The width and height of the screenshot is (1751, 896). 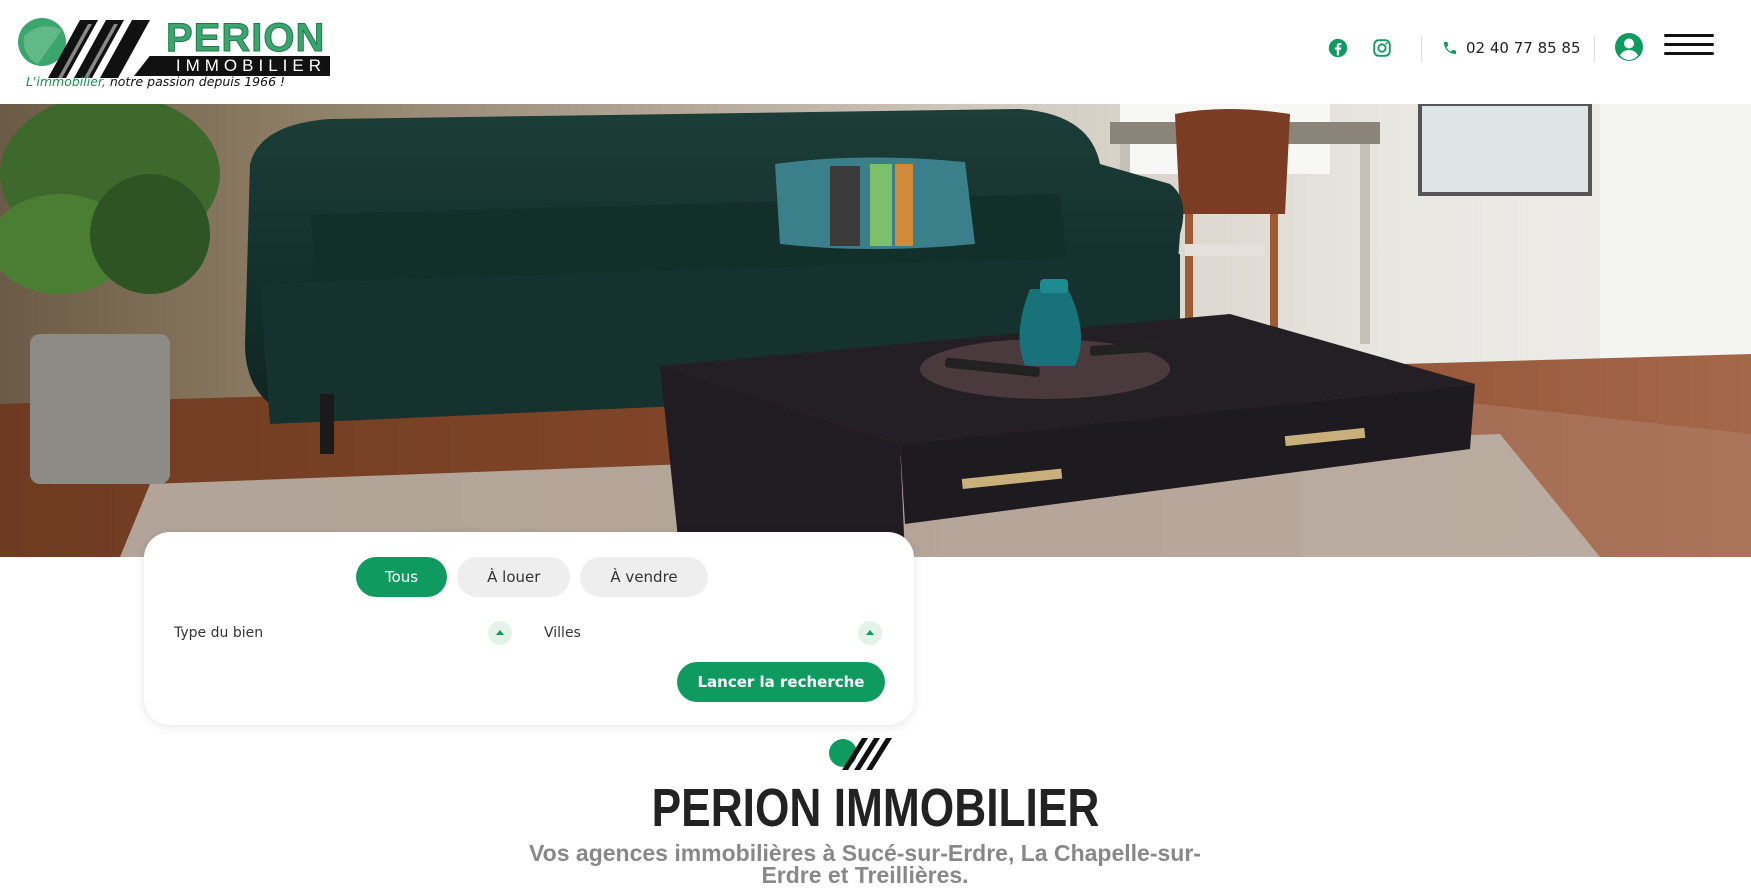 I want to click on brand-mark-icon, so click(x=860, y=754).